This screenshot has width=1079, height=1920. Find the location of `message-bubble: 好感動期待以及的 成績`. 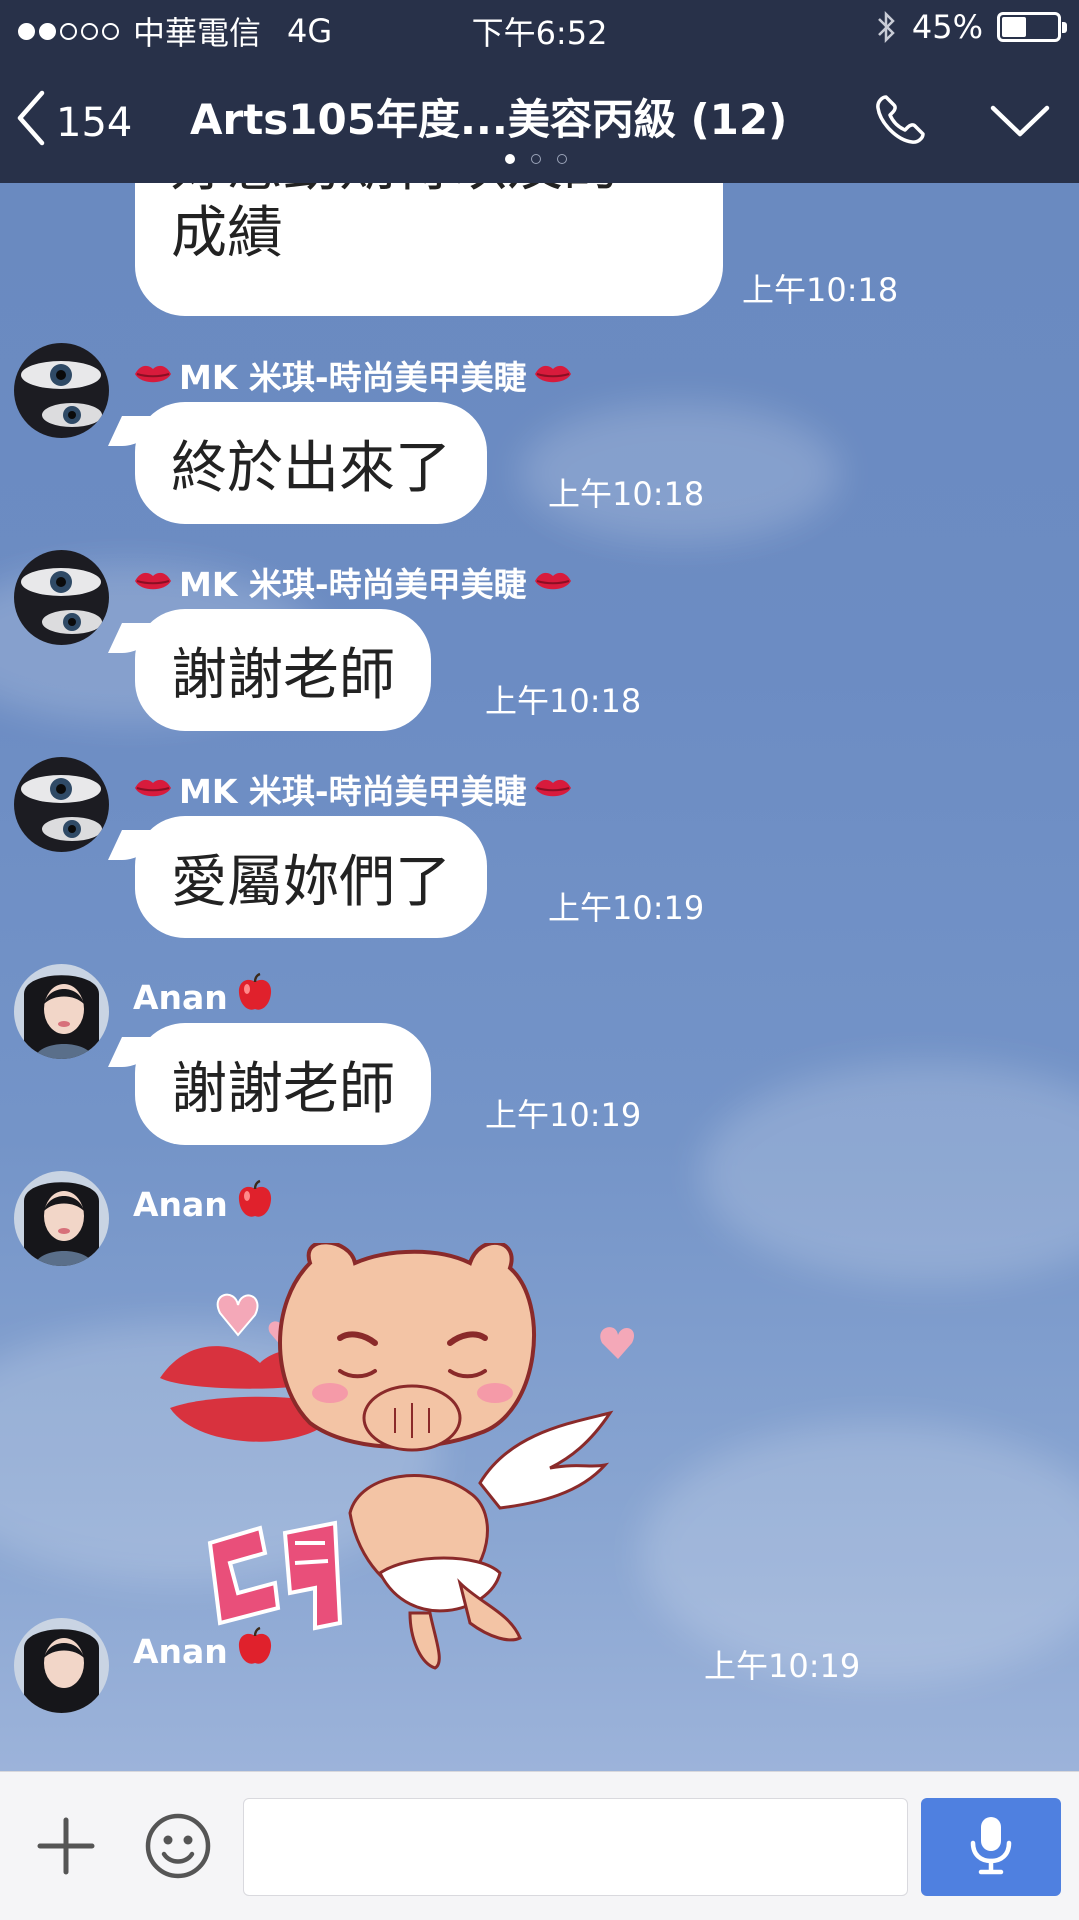

message-bubble: 好感動期待以及的 成績 is located at coordinates (429, 249).